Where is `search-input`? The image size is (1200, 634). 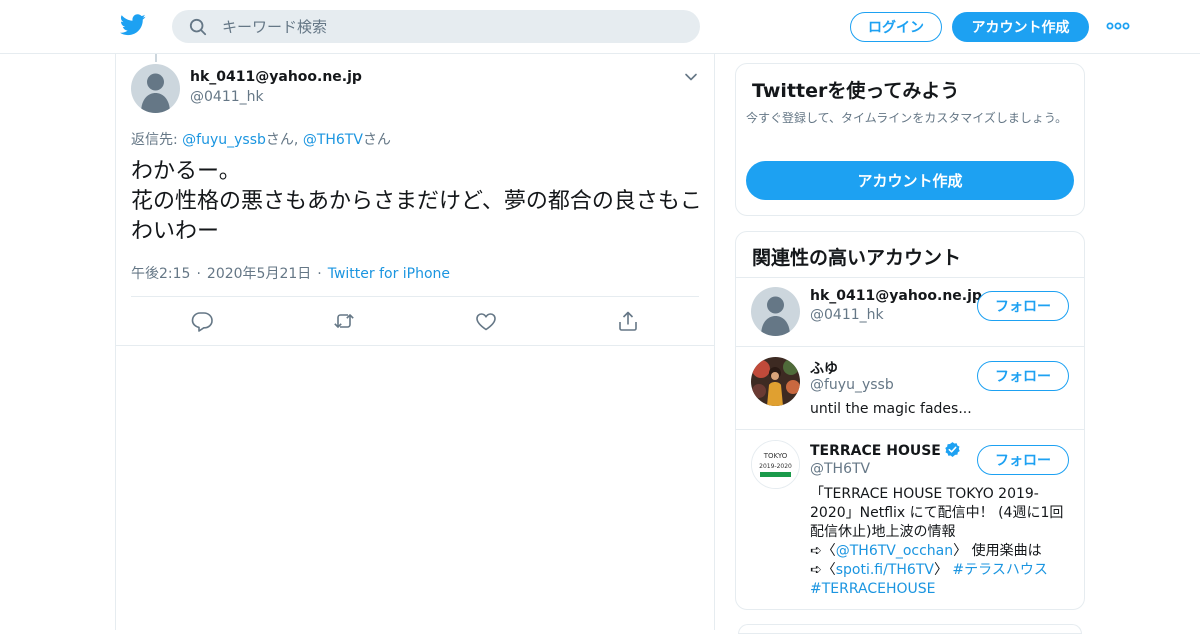
search-input is located at coordinates (452, 26).